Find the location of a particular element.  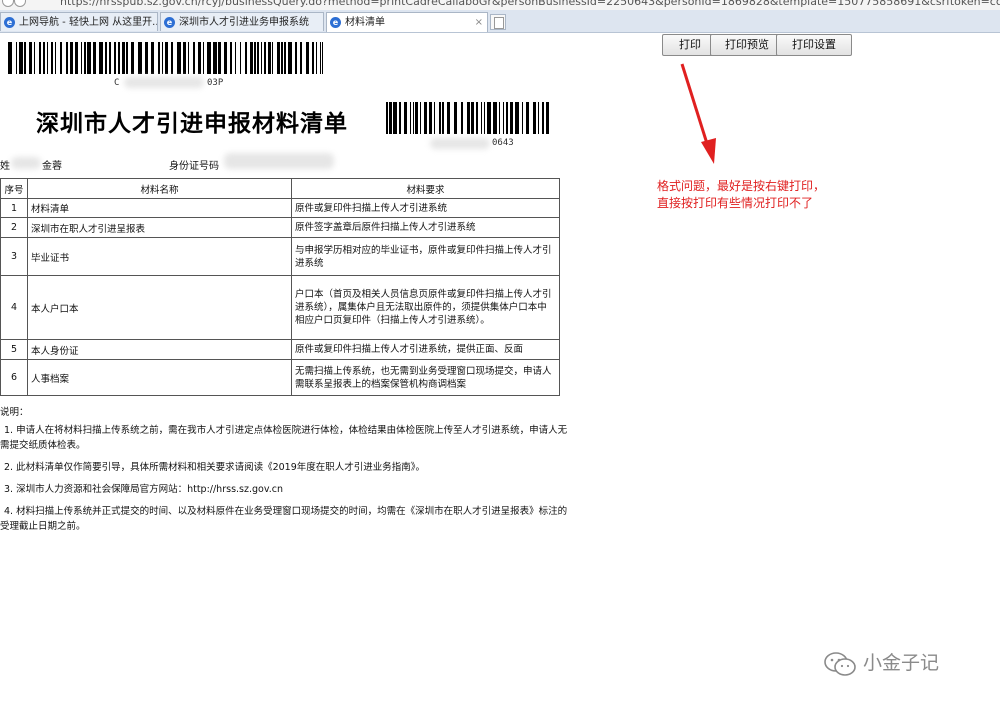

annotation-line: 直接按打印有些情况打印不了 is located at coordinates (735, 203).